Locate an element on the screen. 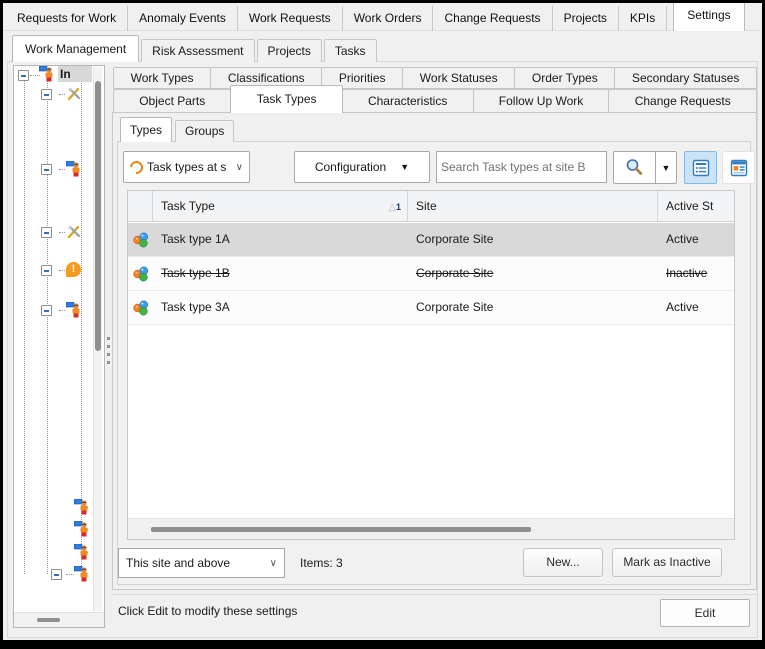 The image size is (765, 649). tab-task-types: Task Types is located at coordinates (286, 99).